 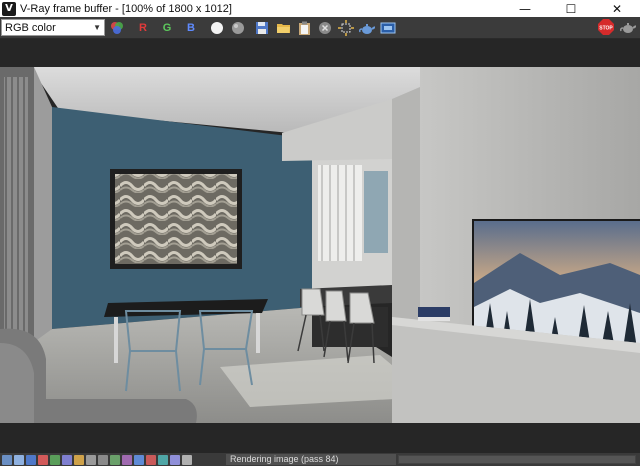 I want to click on gear-icon, so click(x=103, y=459).